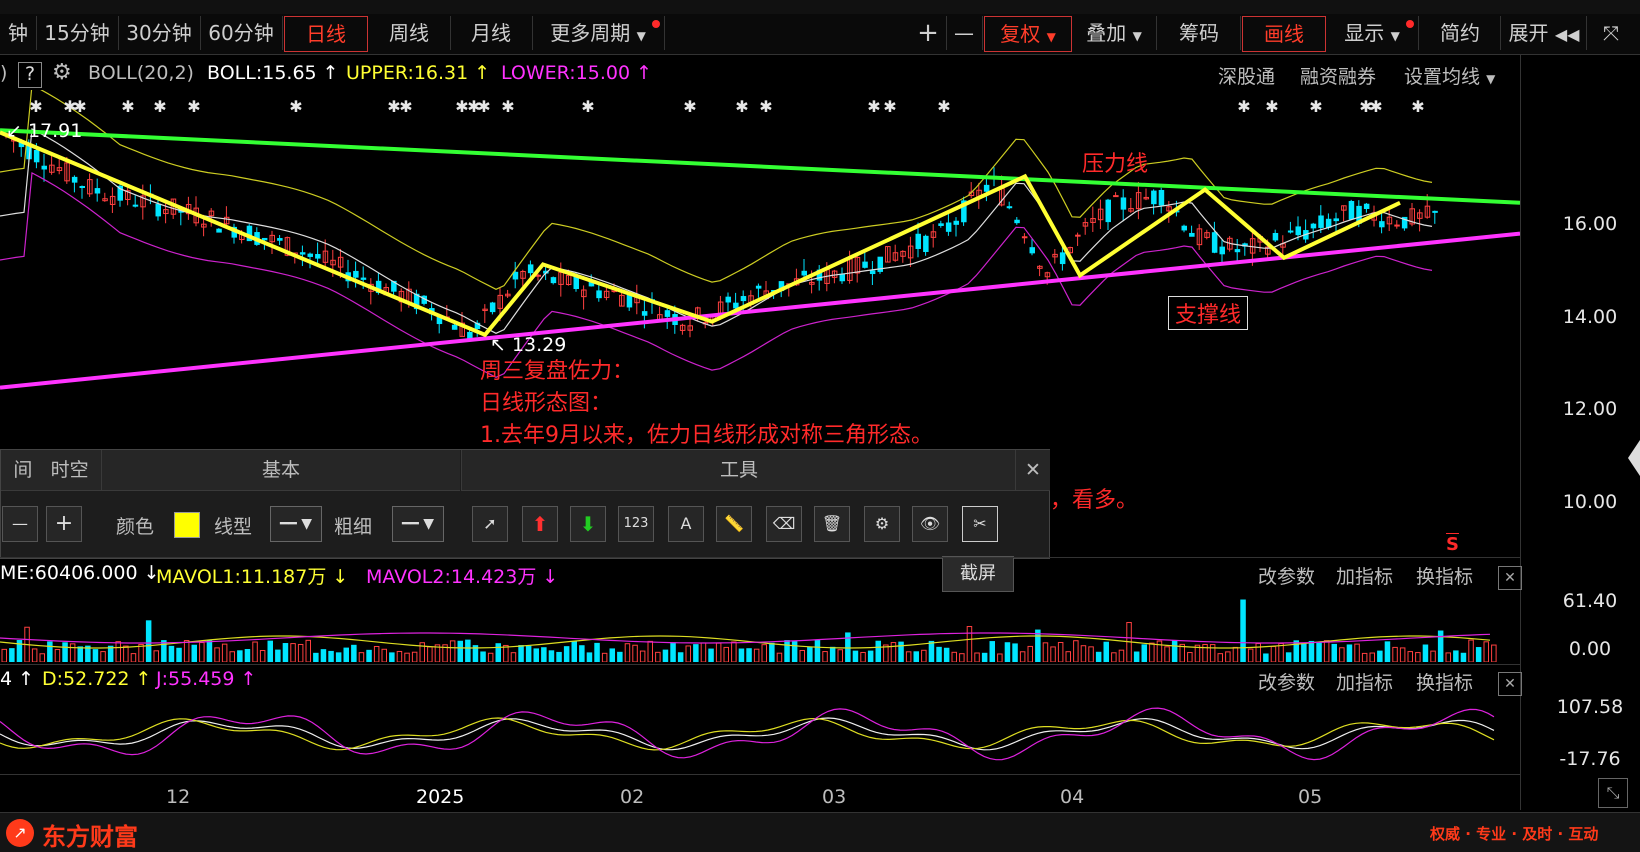  What do you see at coordinates (1544, 33) in the screenshot?
I see `expand-button: 展开 ◀◀` at bounding box center [1544, 33].